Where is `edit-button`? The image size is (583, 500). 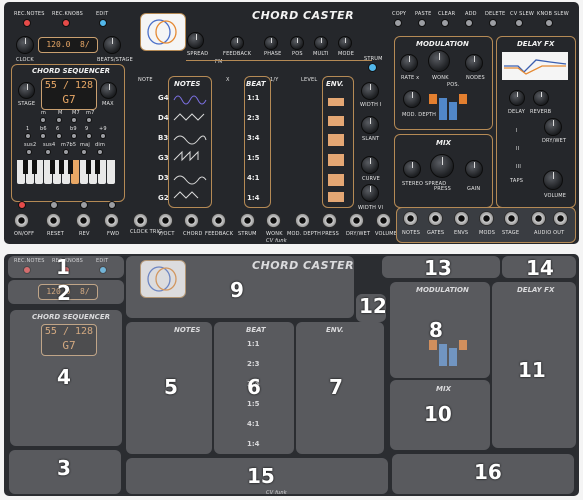 edit-button is located at coordinates (103, 23).